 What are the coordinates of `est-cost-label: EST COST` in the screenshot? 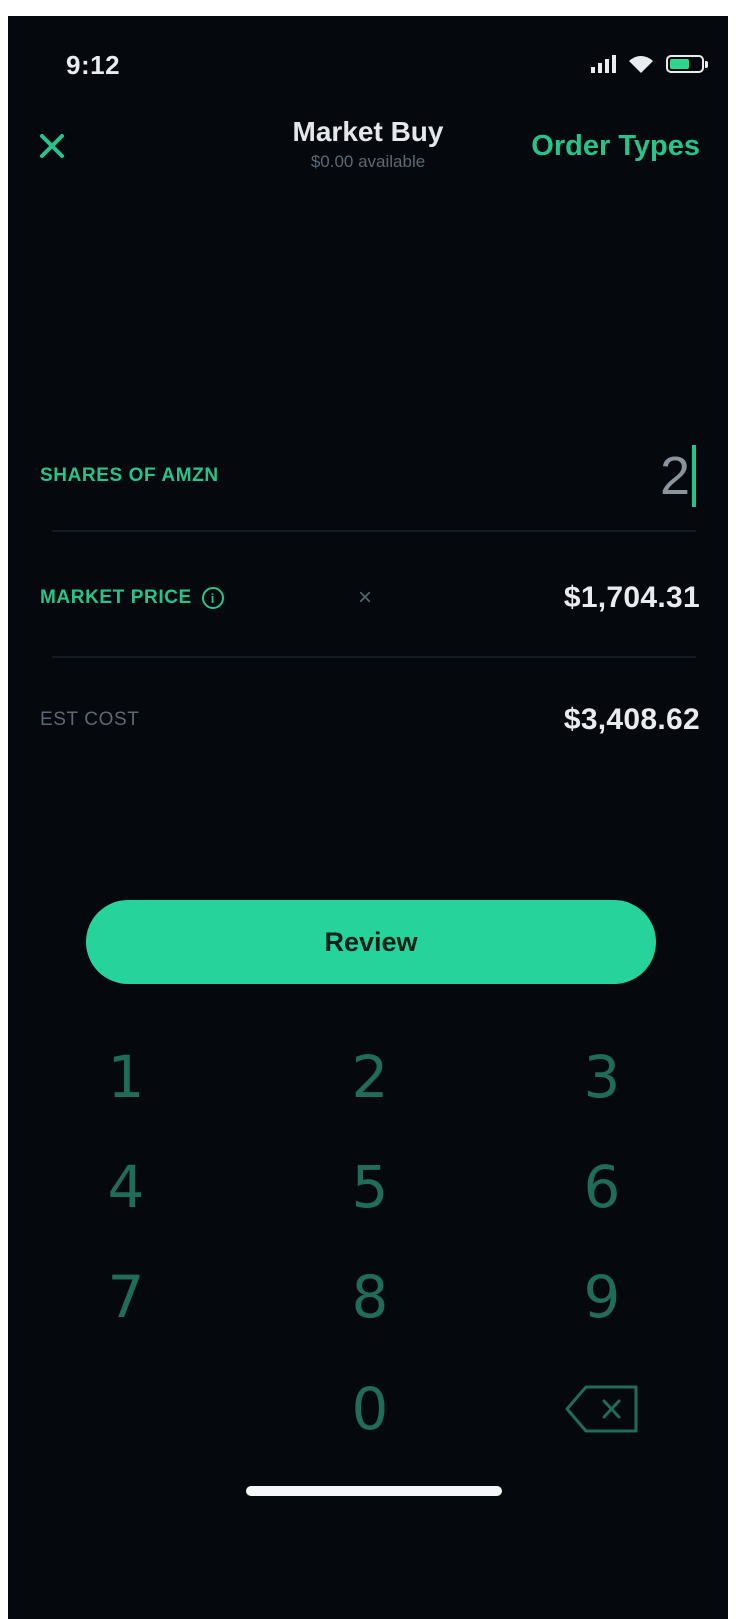 It's located at (90, 719).